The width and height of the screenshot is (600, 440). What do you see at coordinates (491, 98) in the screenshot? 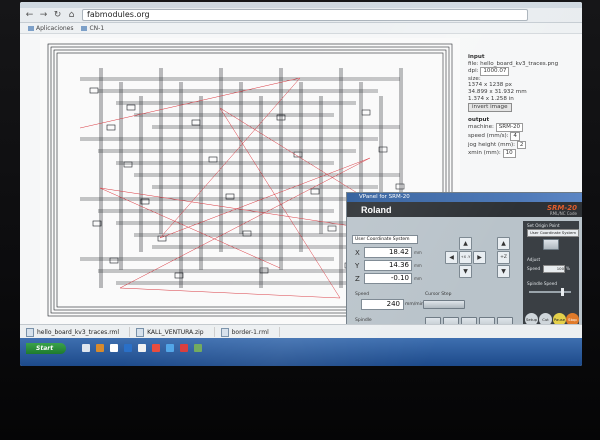
I see `size-in: 1.374 x 1.258 in` at bounding box center [491, 98].